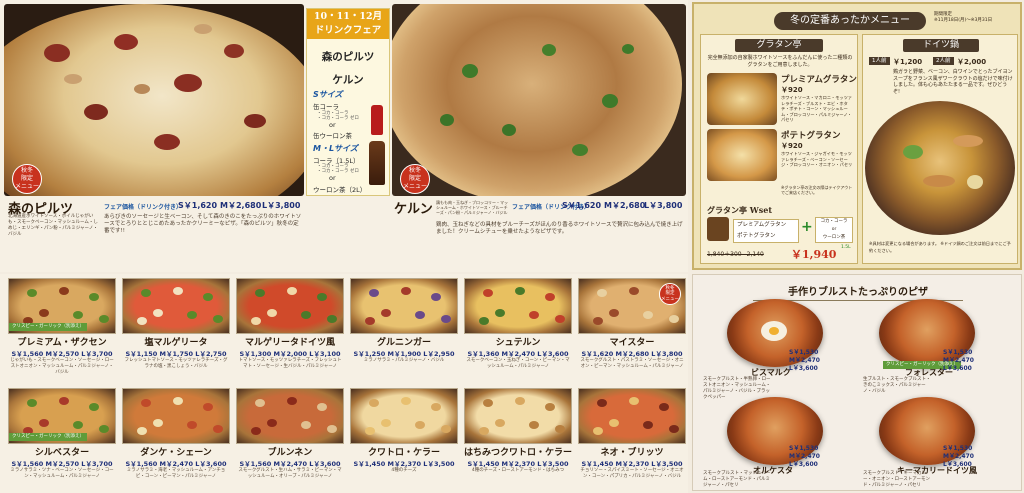  I want to click on menu-item-name: プレミアム・ザクセン, so click(62, 343).